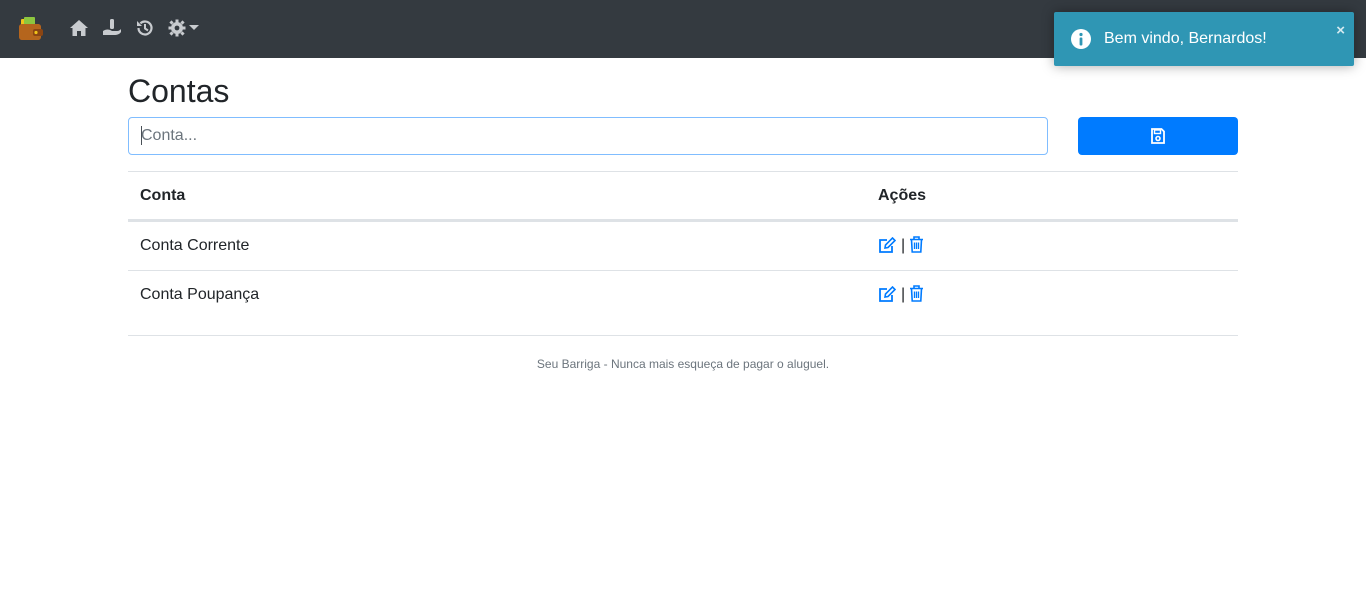 This screenshot has height=612, width=1366. Describe the element at coordinates (79, 28) in the screenshot. I see `home-icon` at that location.